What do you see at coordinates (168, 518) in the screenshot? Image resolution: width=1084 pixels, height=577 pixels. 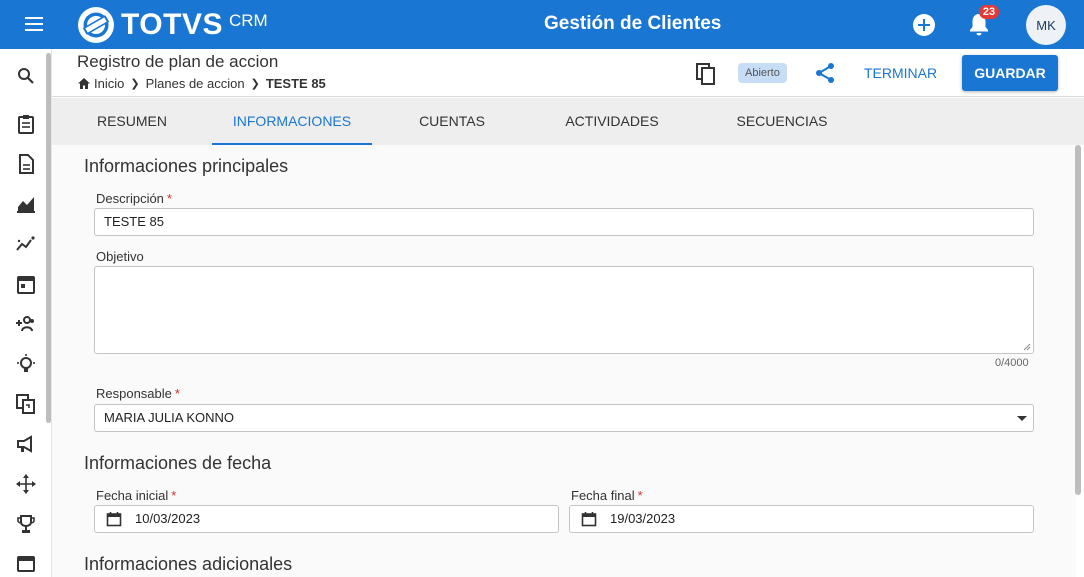 I see `fecha-inicial-value: 10/03/2023` at bounding box center [168, 518].